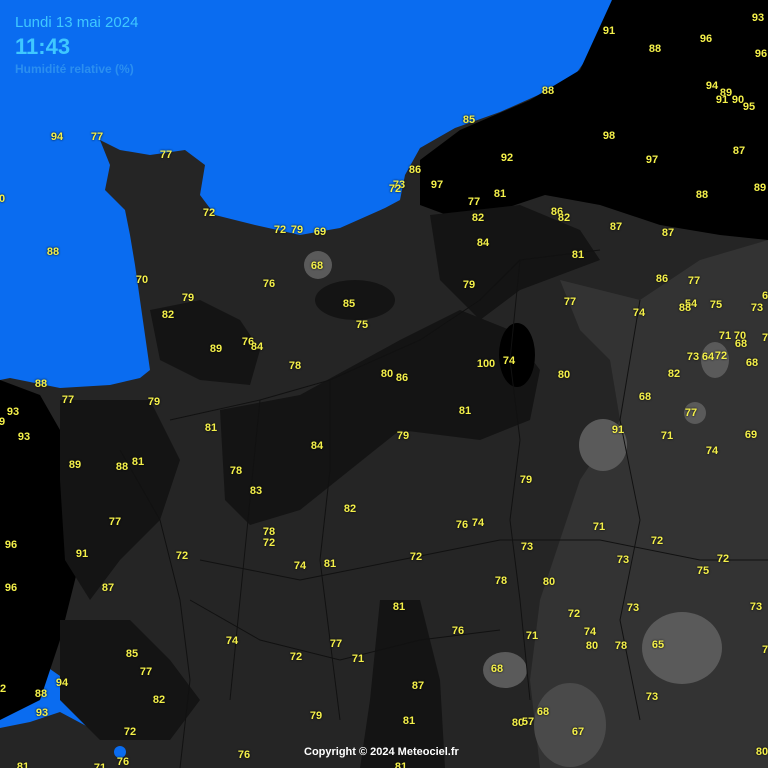  Describe the element at coordinates (74, 69) in the screenshot. I see `variable-label: Humidité relative (%)` at that location.